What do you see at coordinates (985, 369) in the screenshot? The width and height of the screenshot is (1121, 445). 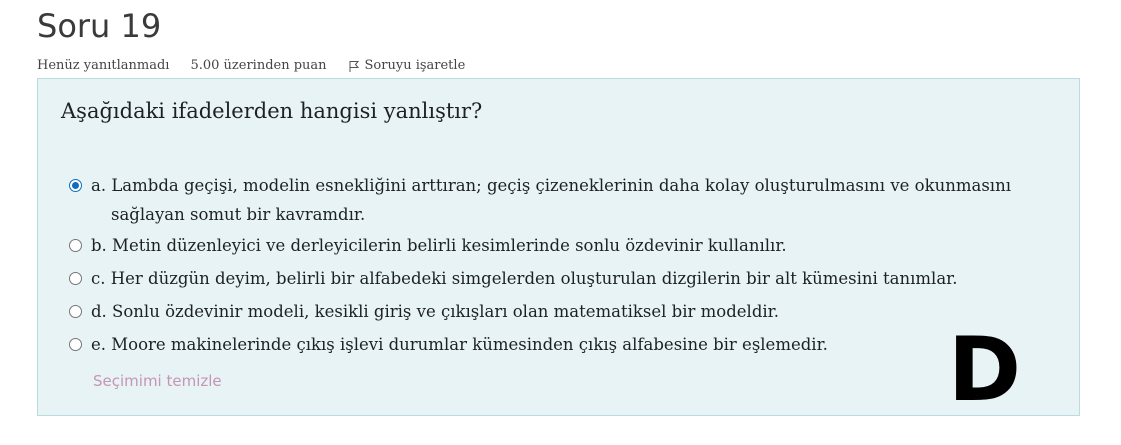 I see `answer-letter-overlay: D` at bounding box center [985, 369].